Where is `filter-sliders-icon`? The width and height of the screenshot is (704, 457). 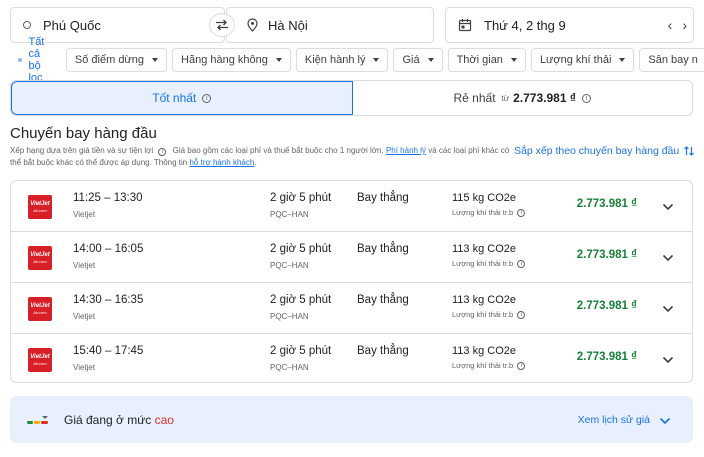 filter-sliders-icon is located at coordinates (20, 60).